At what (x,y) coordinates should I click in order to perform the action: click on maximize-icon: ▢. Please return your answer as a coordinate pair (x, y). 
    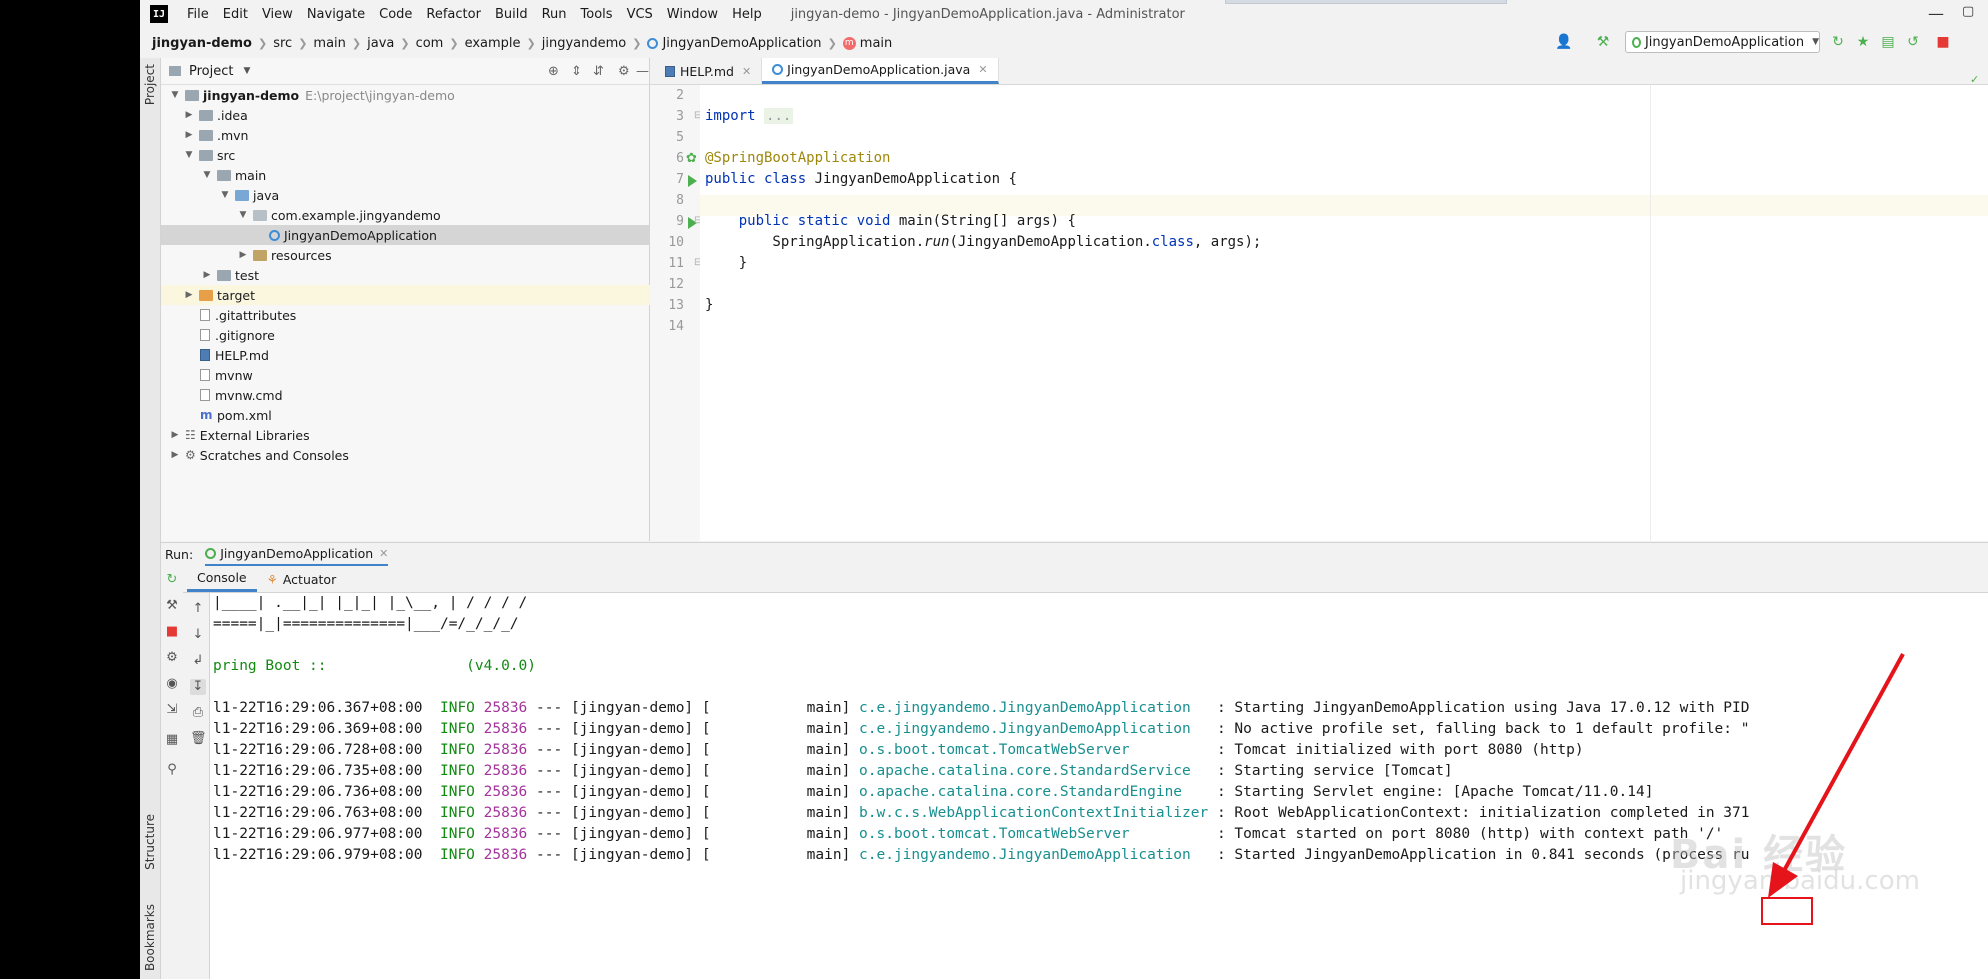
    Looking at the image, I should click on (1968, 11).